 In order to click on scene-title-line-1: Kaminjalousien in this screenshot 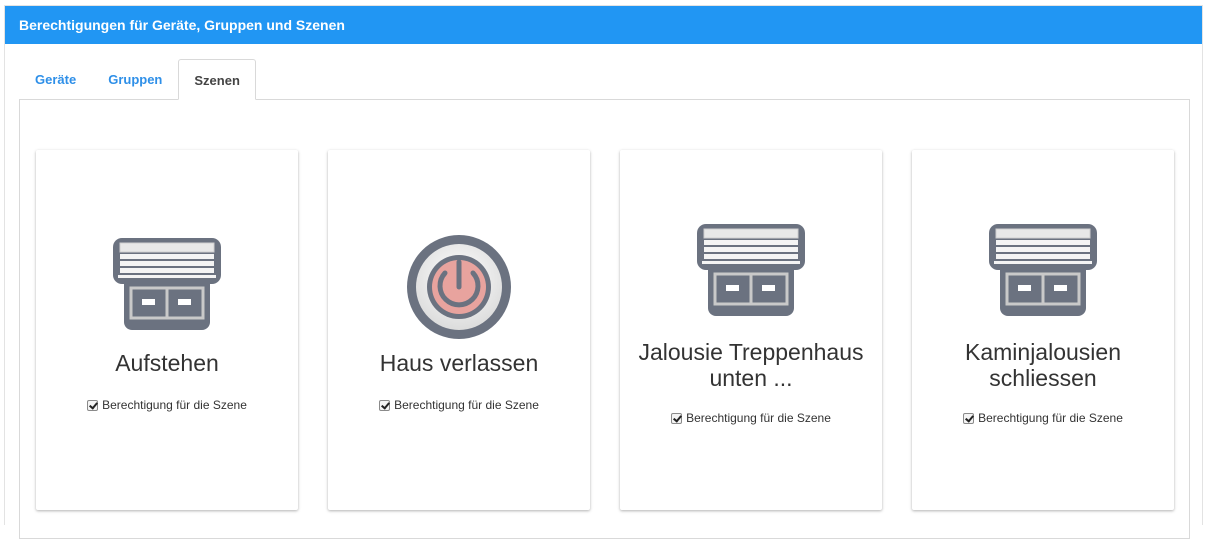, I will do `click(1043, 352)`.